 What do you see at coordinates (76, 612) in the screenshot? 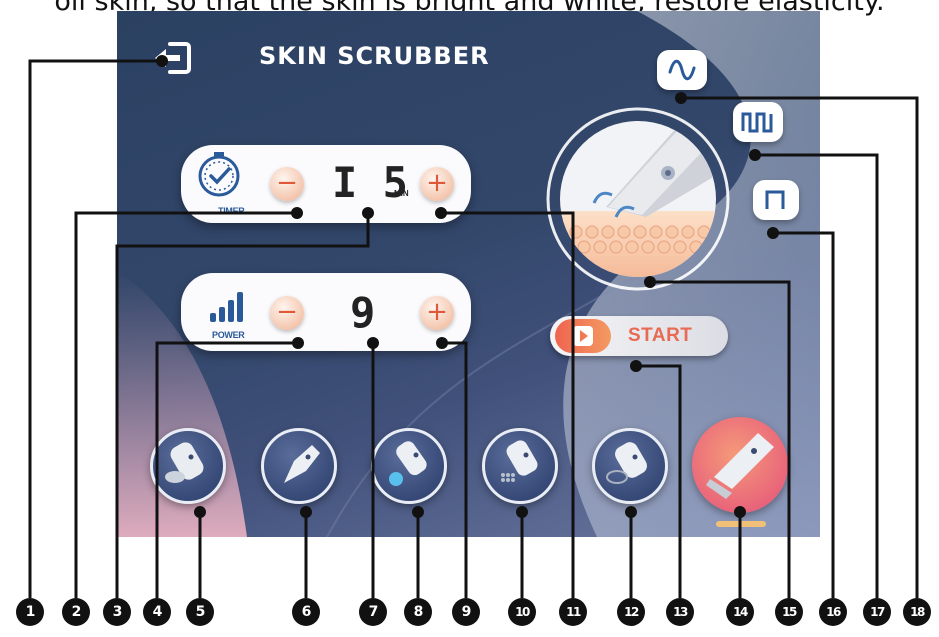
I see `callout-2: 2` at bounding box center [76, 612].